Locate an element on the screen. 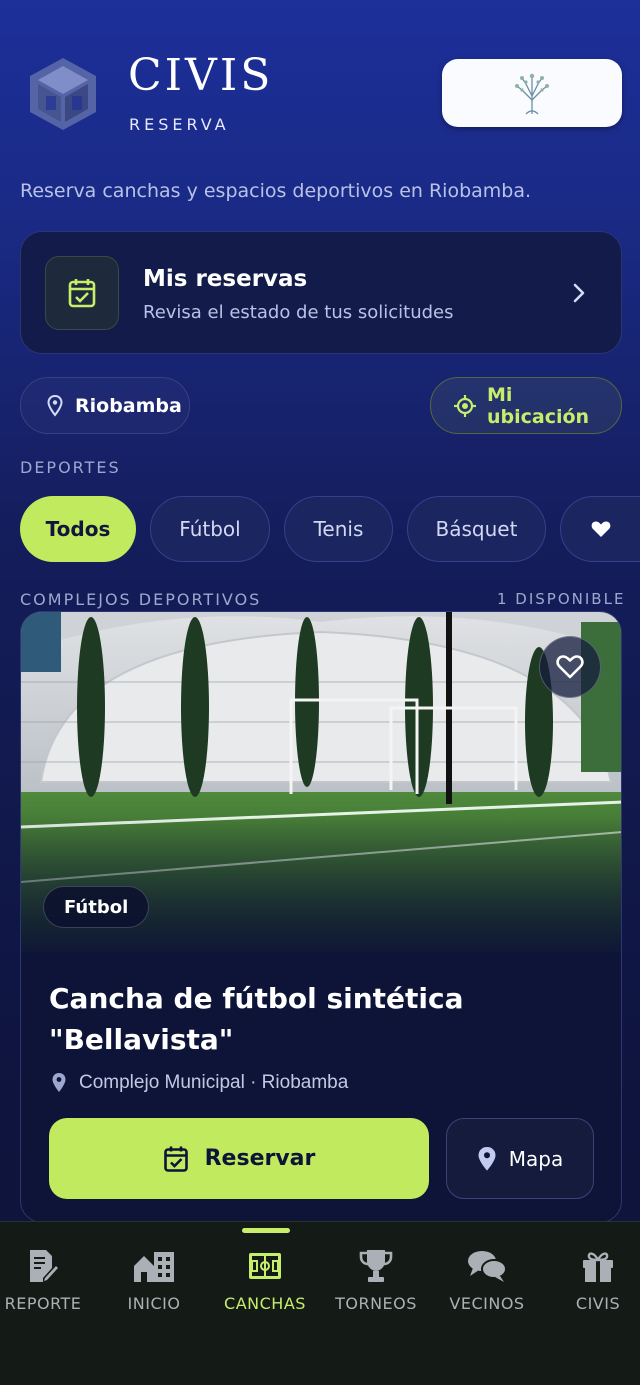 Image resolution: width=640 pixels, height=1385 pixels. available-count: 1 DISPONIBLE is located at coordinates (561, 599).